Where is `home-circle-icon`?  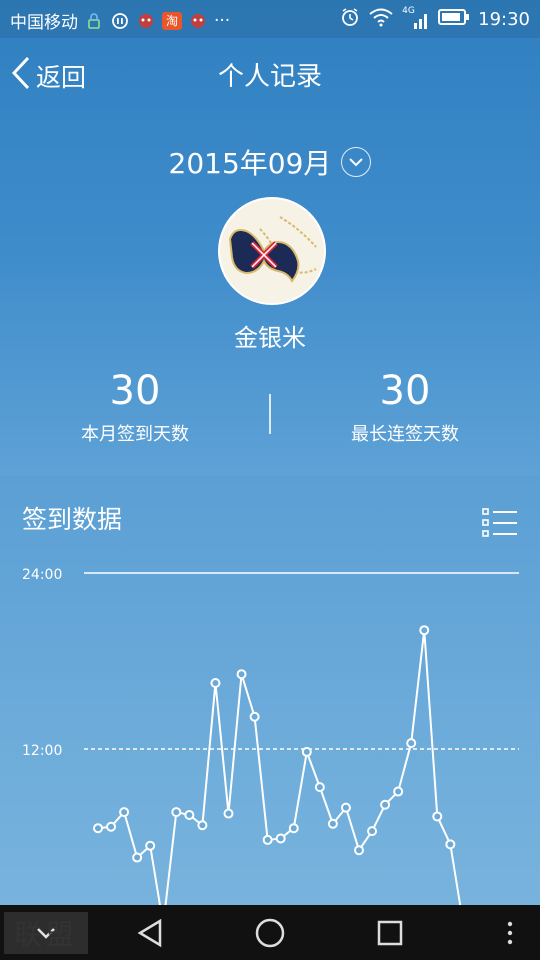 home-circle-icon is located at coordinates (270, 933).